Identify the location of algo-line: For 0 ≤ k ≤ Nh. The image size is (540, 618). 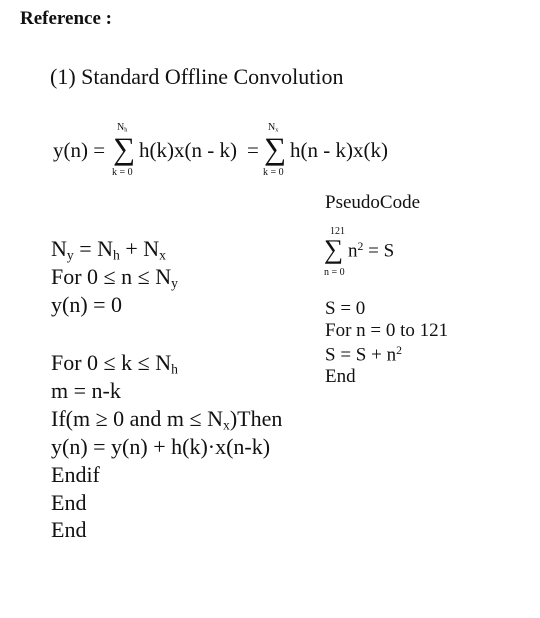
(114, 363).